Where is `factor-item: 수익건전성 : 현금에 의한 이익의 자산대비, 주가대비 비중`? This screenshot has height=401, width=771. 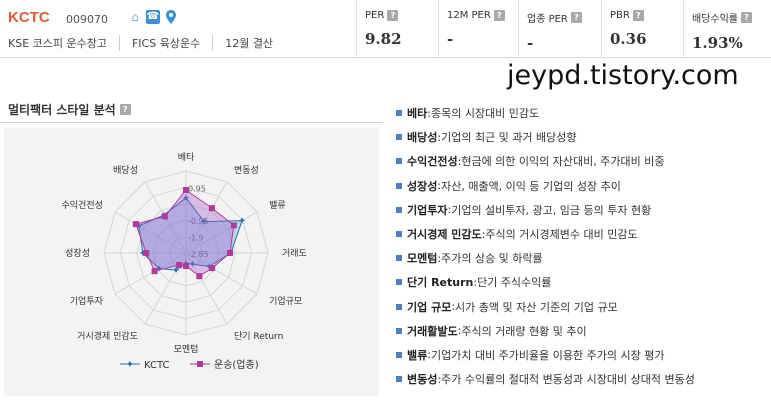
factor-item: 수익건전성 : 현금에 의한 이익의 자산대비, 주가대비 비중 is located at coordinates (582, 161).